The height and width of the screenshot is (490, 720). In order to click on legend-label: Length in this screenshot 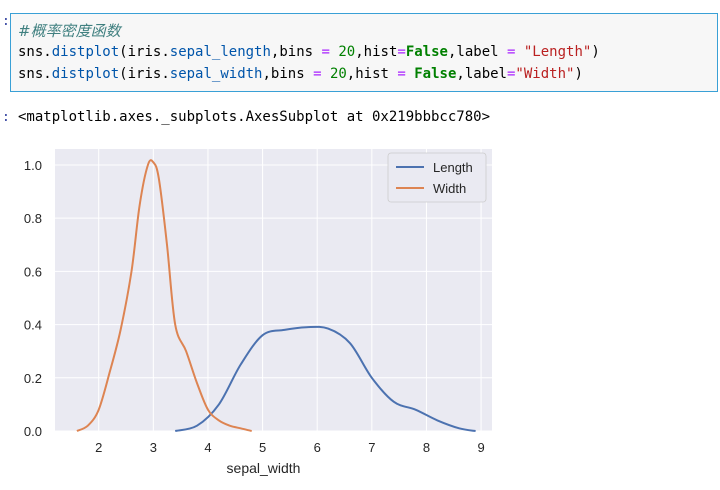, I will do `click(453, 167)`.